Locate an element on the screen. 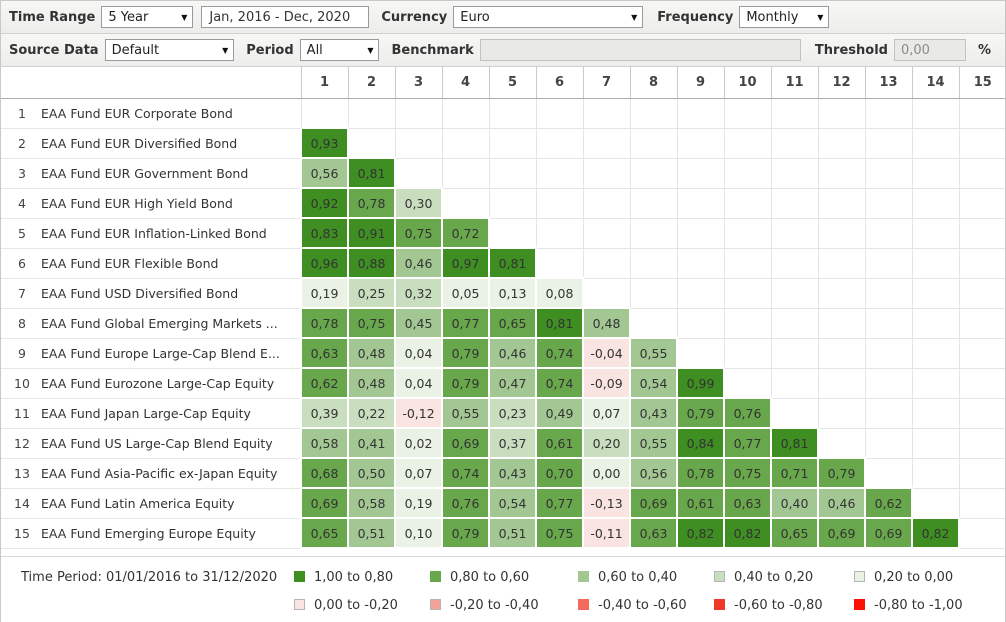 The height and width of the screenshot is (622, 1006). table-row: 1 EAA Fund EUR Corporate Bond is located at coordinates (503, 113).